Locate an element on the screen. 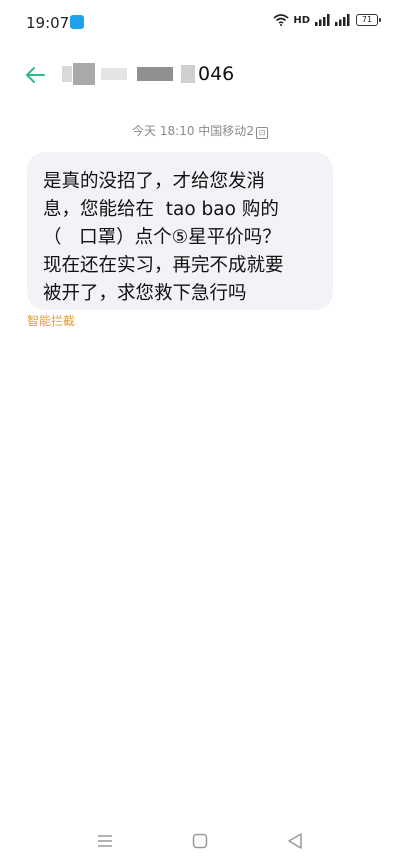 The height and width of the screenshot is (866, 400). status-indicators: HD 71 is located at coordinates (327, 20).